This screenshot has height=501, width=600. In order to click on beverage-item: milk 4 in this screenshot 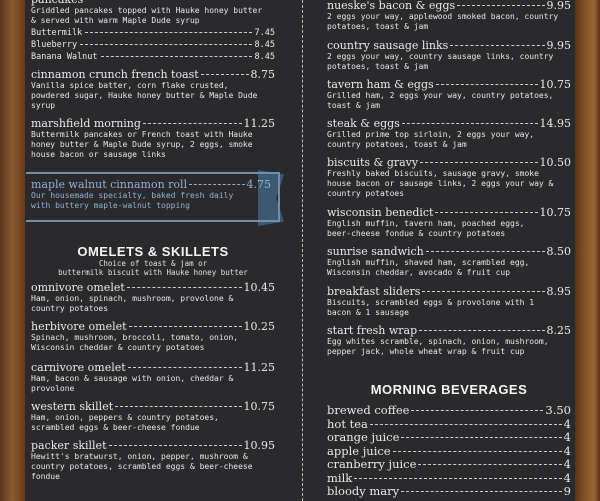, I will do `click(449, 478)`.